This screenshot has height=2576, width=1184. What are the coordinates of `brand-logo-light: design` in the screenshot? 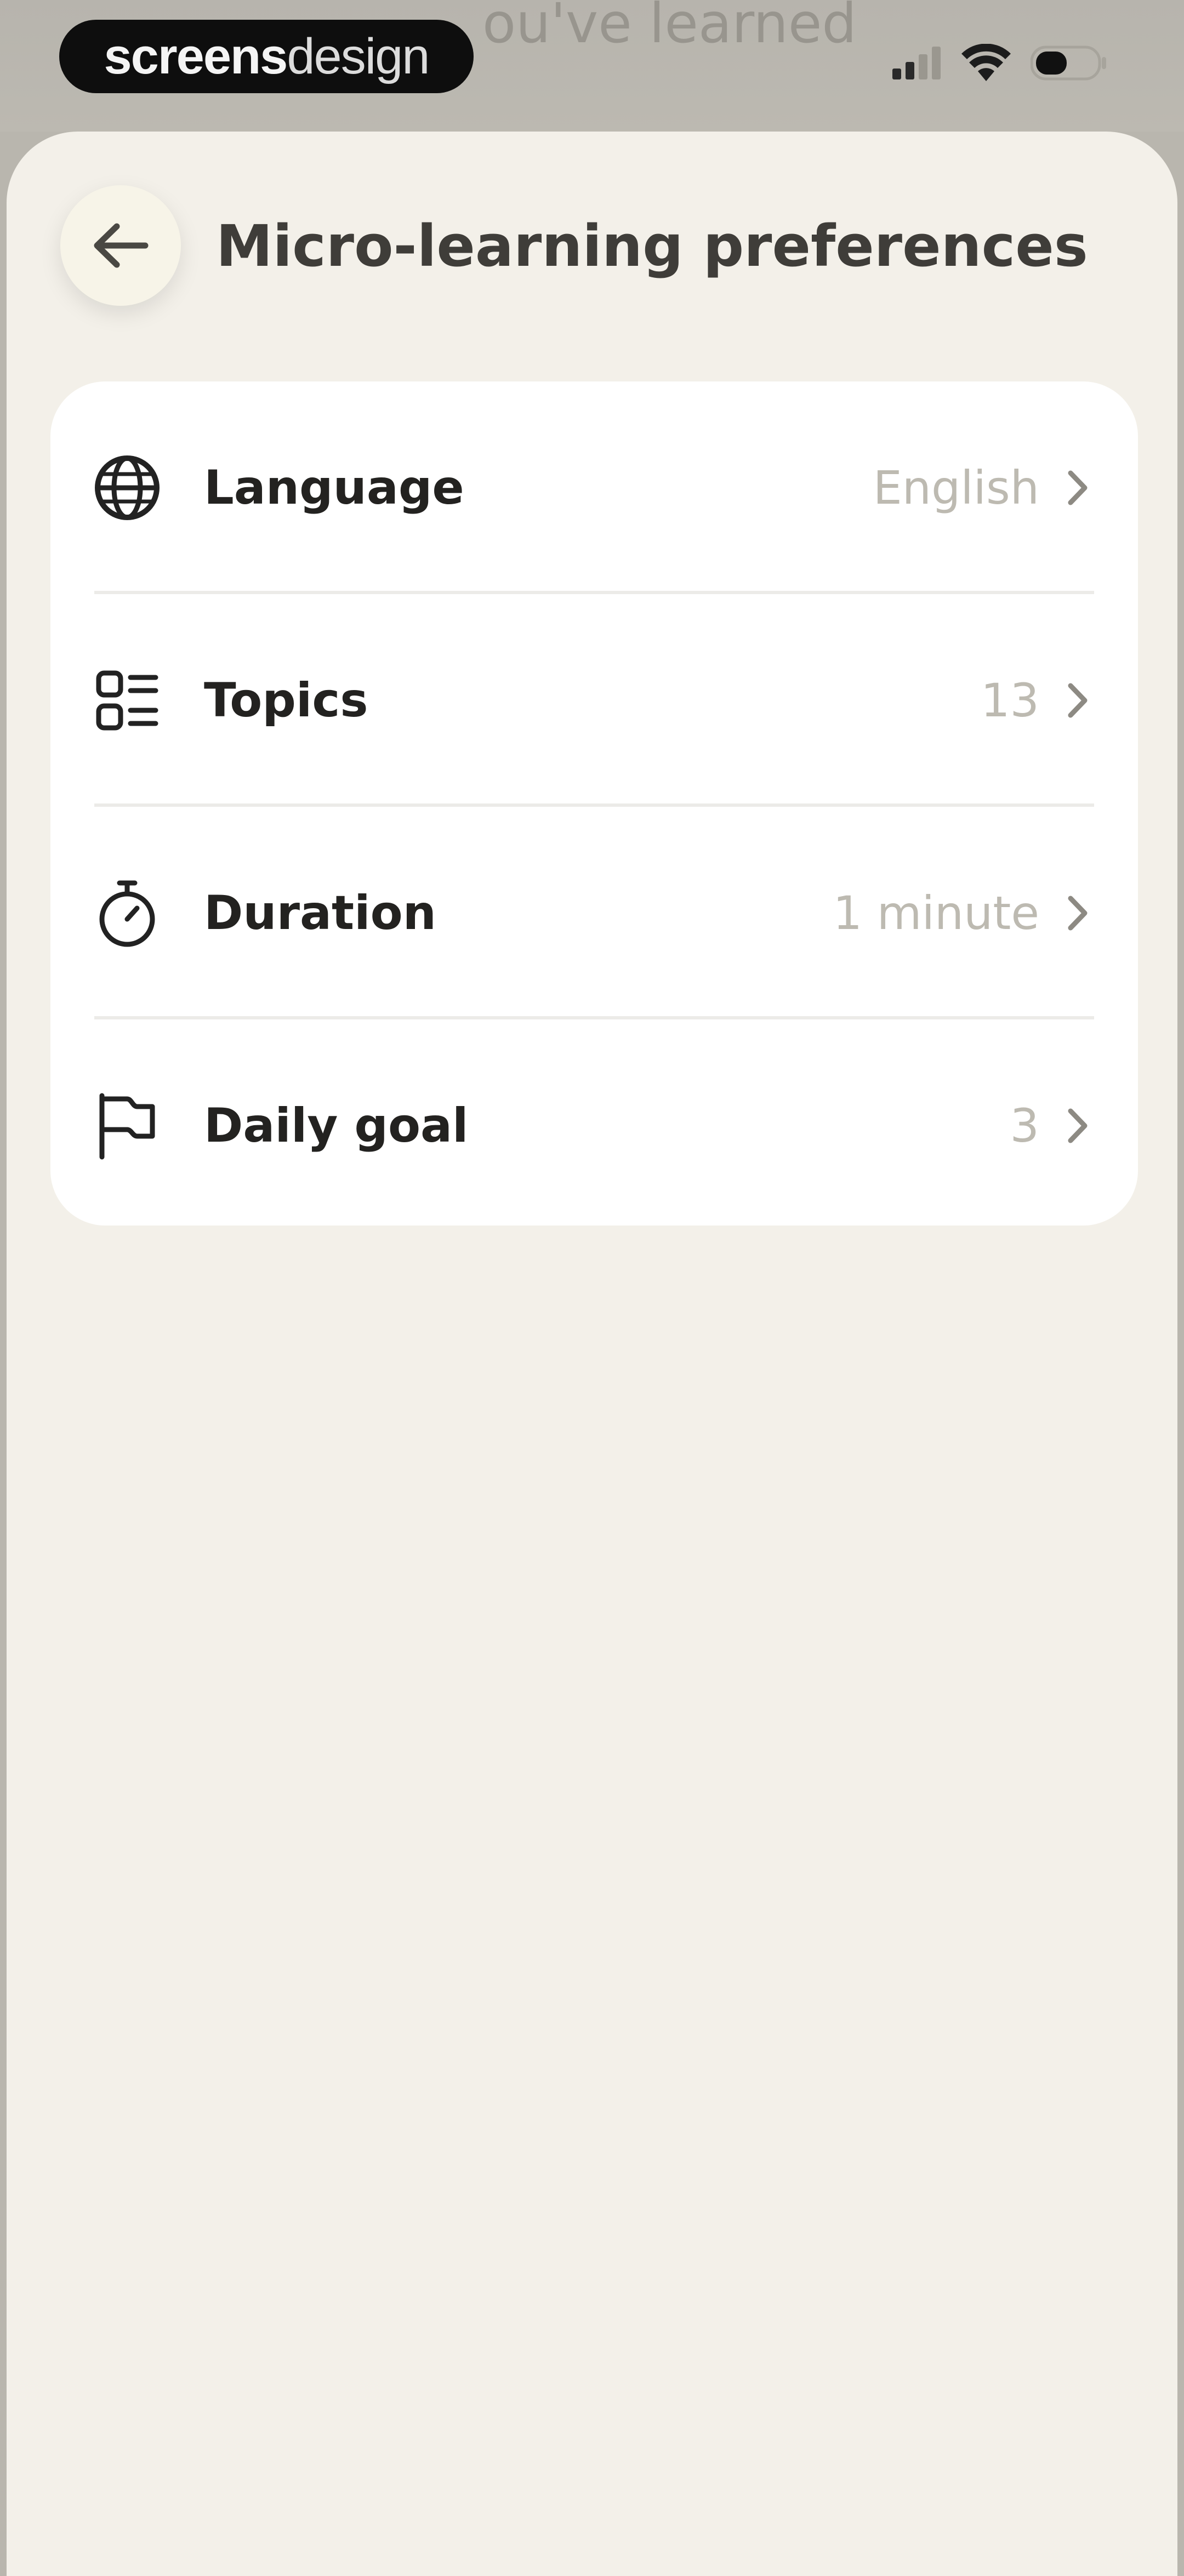 It's located at (359, 56).